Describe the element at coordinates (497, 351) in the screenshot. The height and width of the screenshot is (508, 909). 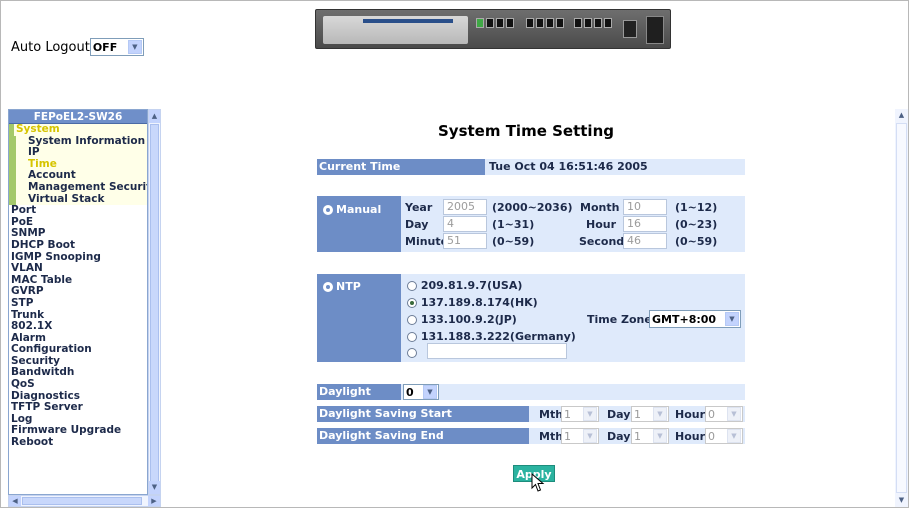
I see `ntp-custom-server-input` at that location.